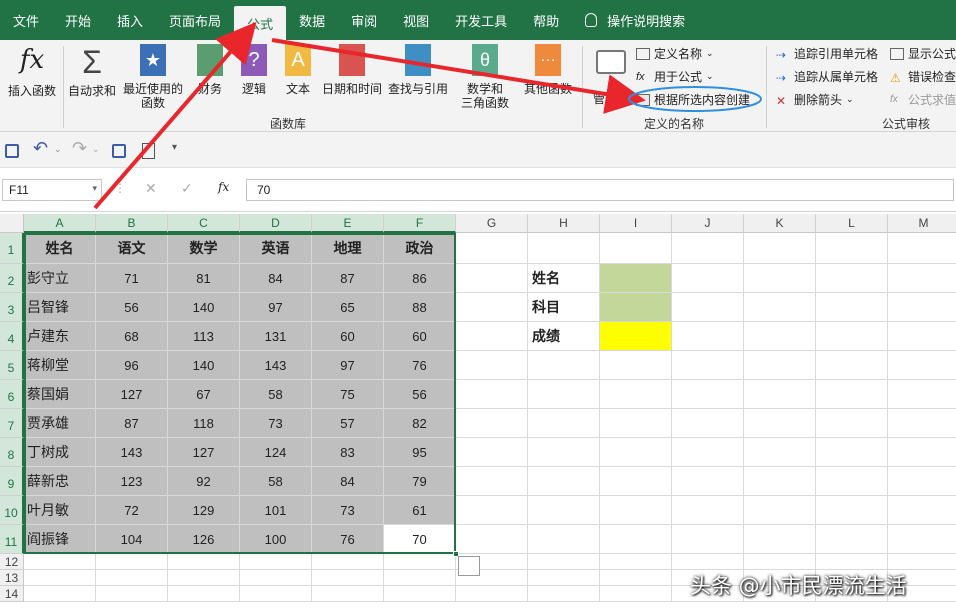 The height and width of the screenshot is (615, 956). I want to click on table-cell: 76, so click(420, 365).